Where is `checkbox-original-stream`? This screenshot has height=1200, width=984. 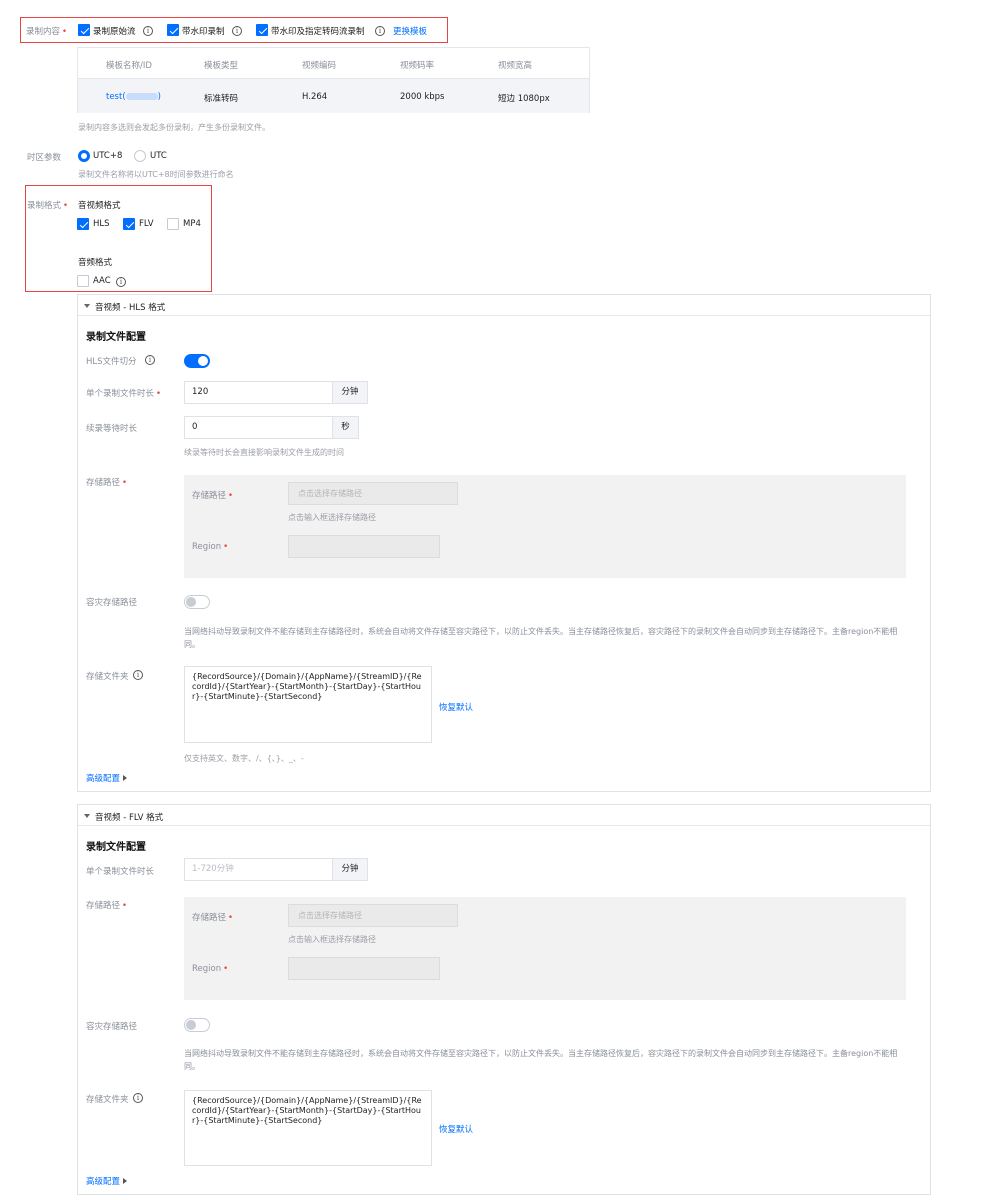
checkbox-original-stream is located at coordinates (84, 30).